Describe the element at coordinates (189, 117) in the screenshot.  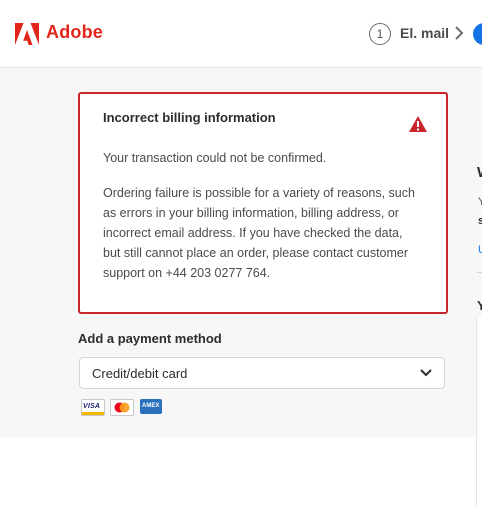
I see `error-title: Incorrect billing information` at that location.